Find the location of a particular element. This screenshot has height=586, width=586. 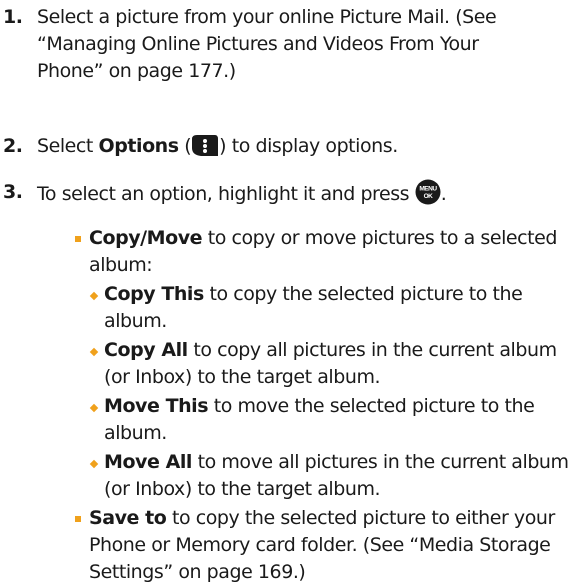

option-name: Copy/Move is located at coordinates (146, 238).